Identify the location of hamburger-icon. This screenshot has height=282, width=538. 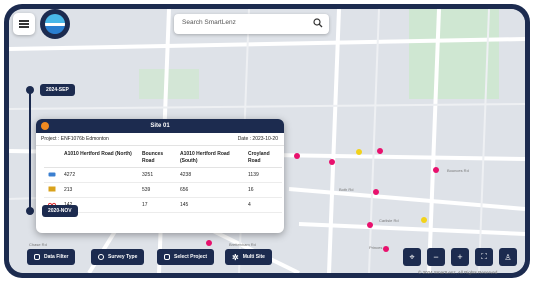
(24, 24).